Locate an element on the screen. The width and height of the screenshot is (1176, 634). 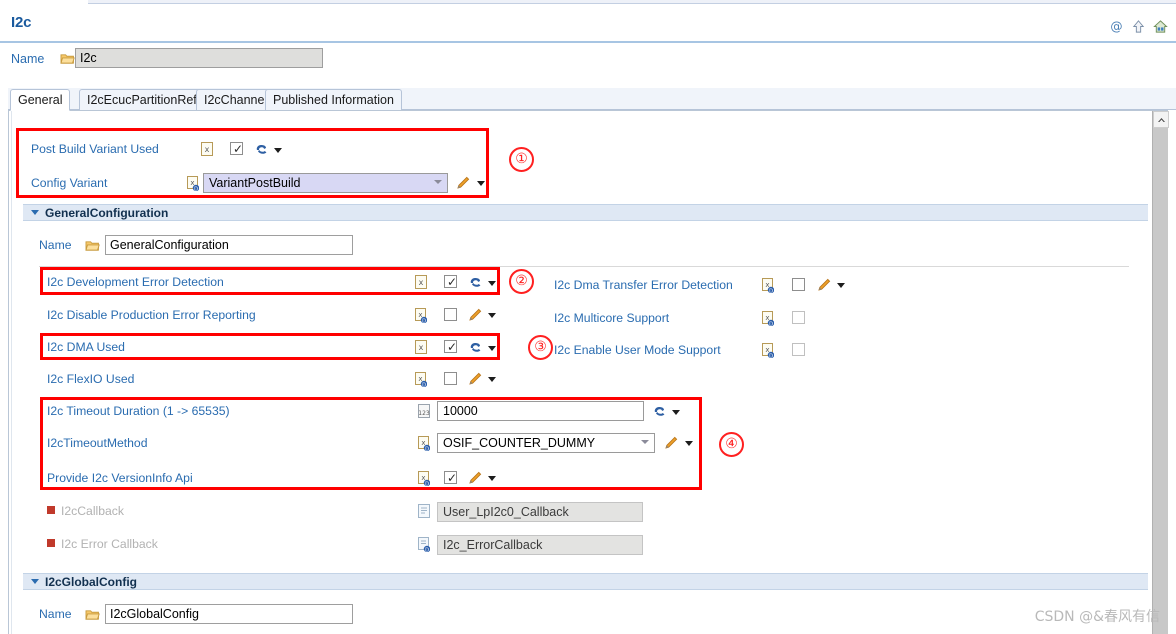
at-icon: @ is located at coordinates (1116, 26).